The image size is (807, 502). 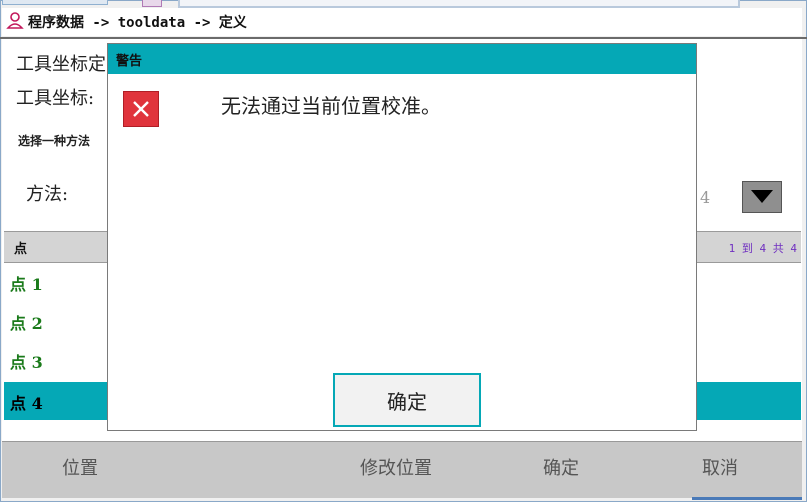 I want to click on list-item-label: 点 1, so click(x=26, y=284).